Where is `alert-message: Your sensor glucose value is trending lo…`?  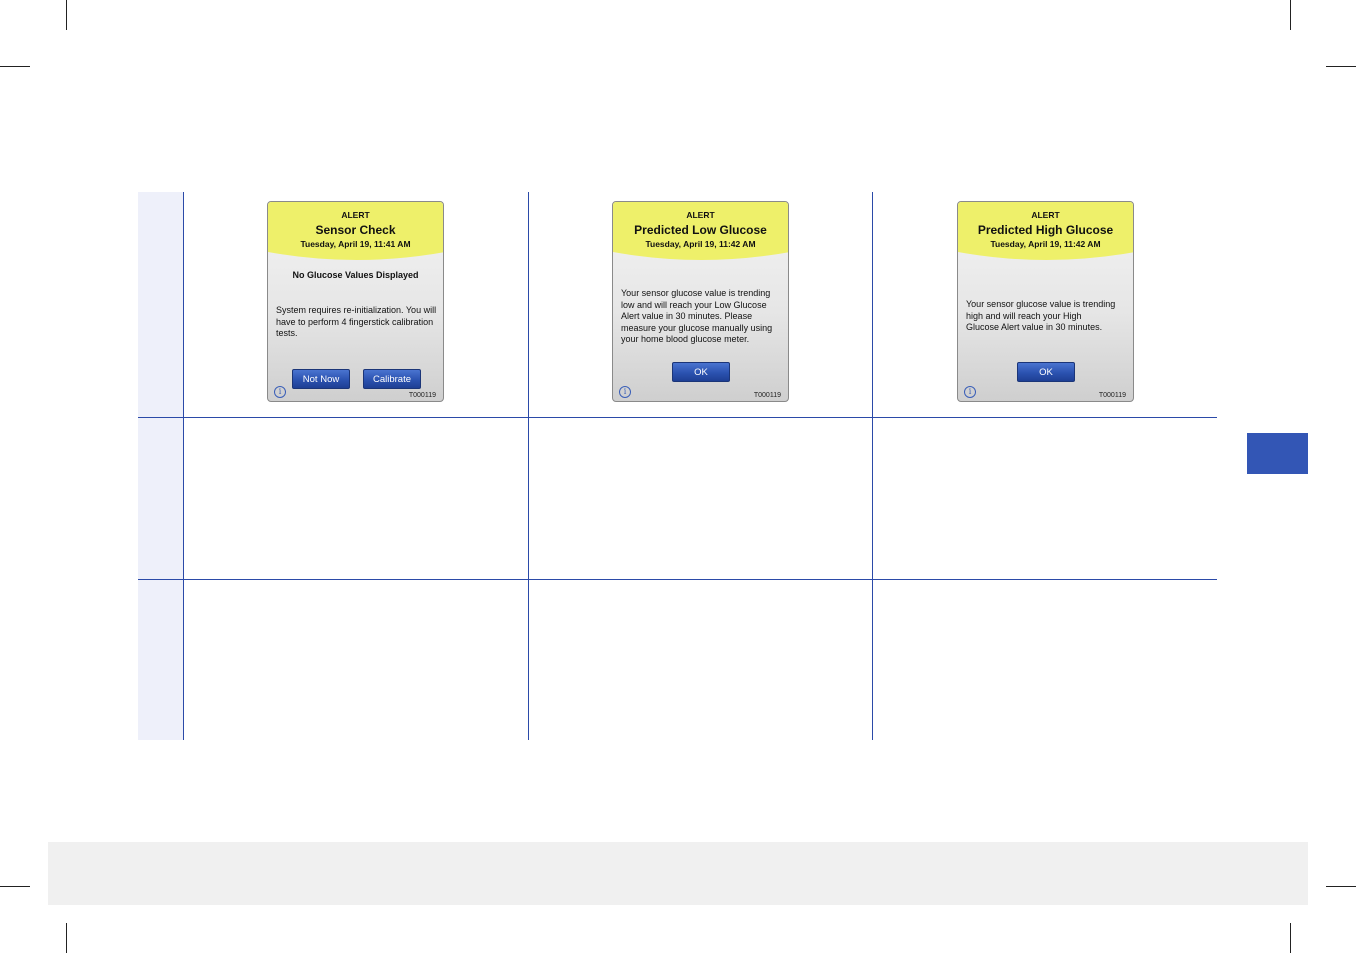 alert-message: Your sensor glucose value is trending lo… is located at coordinates (697, 316).